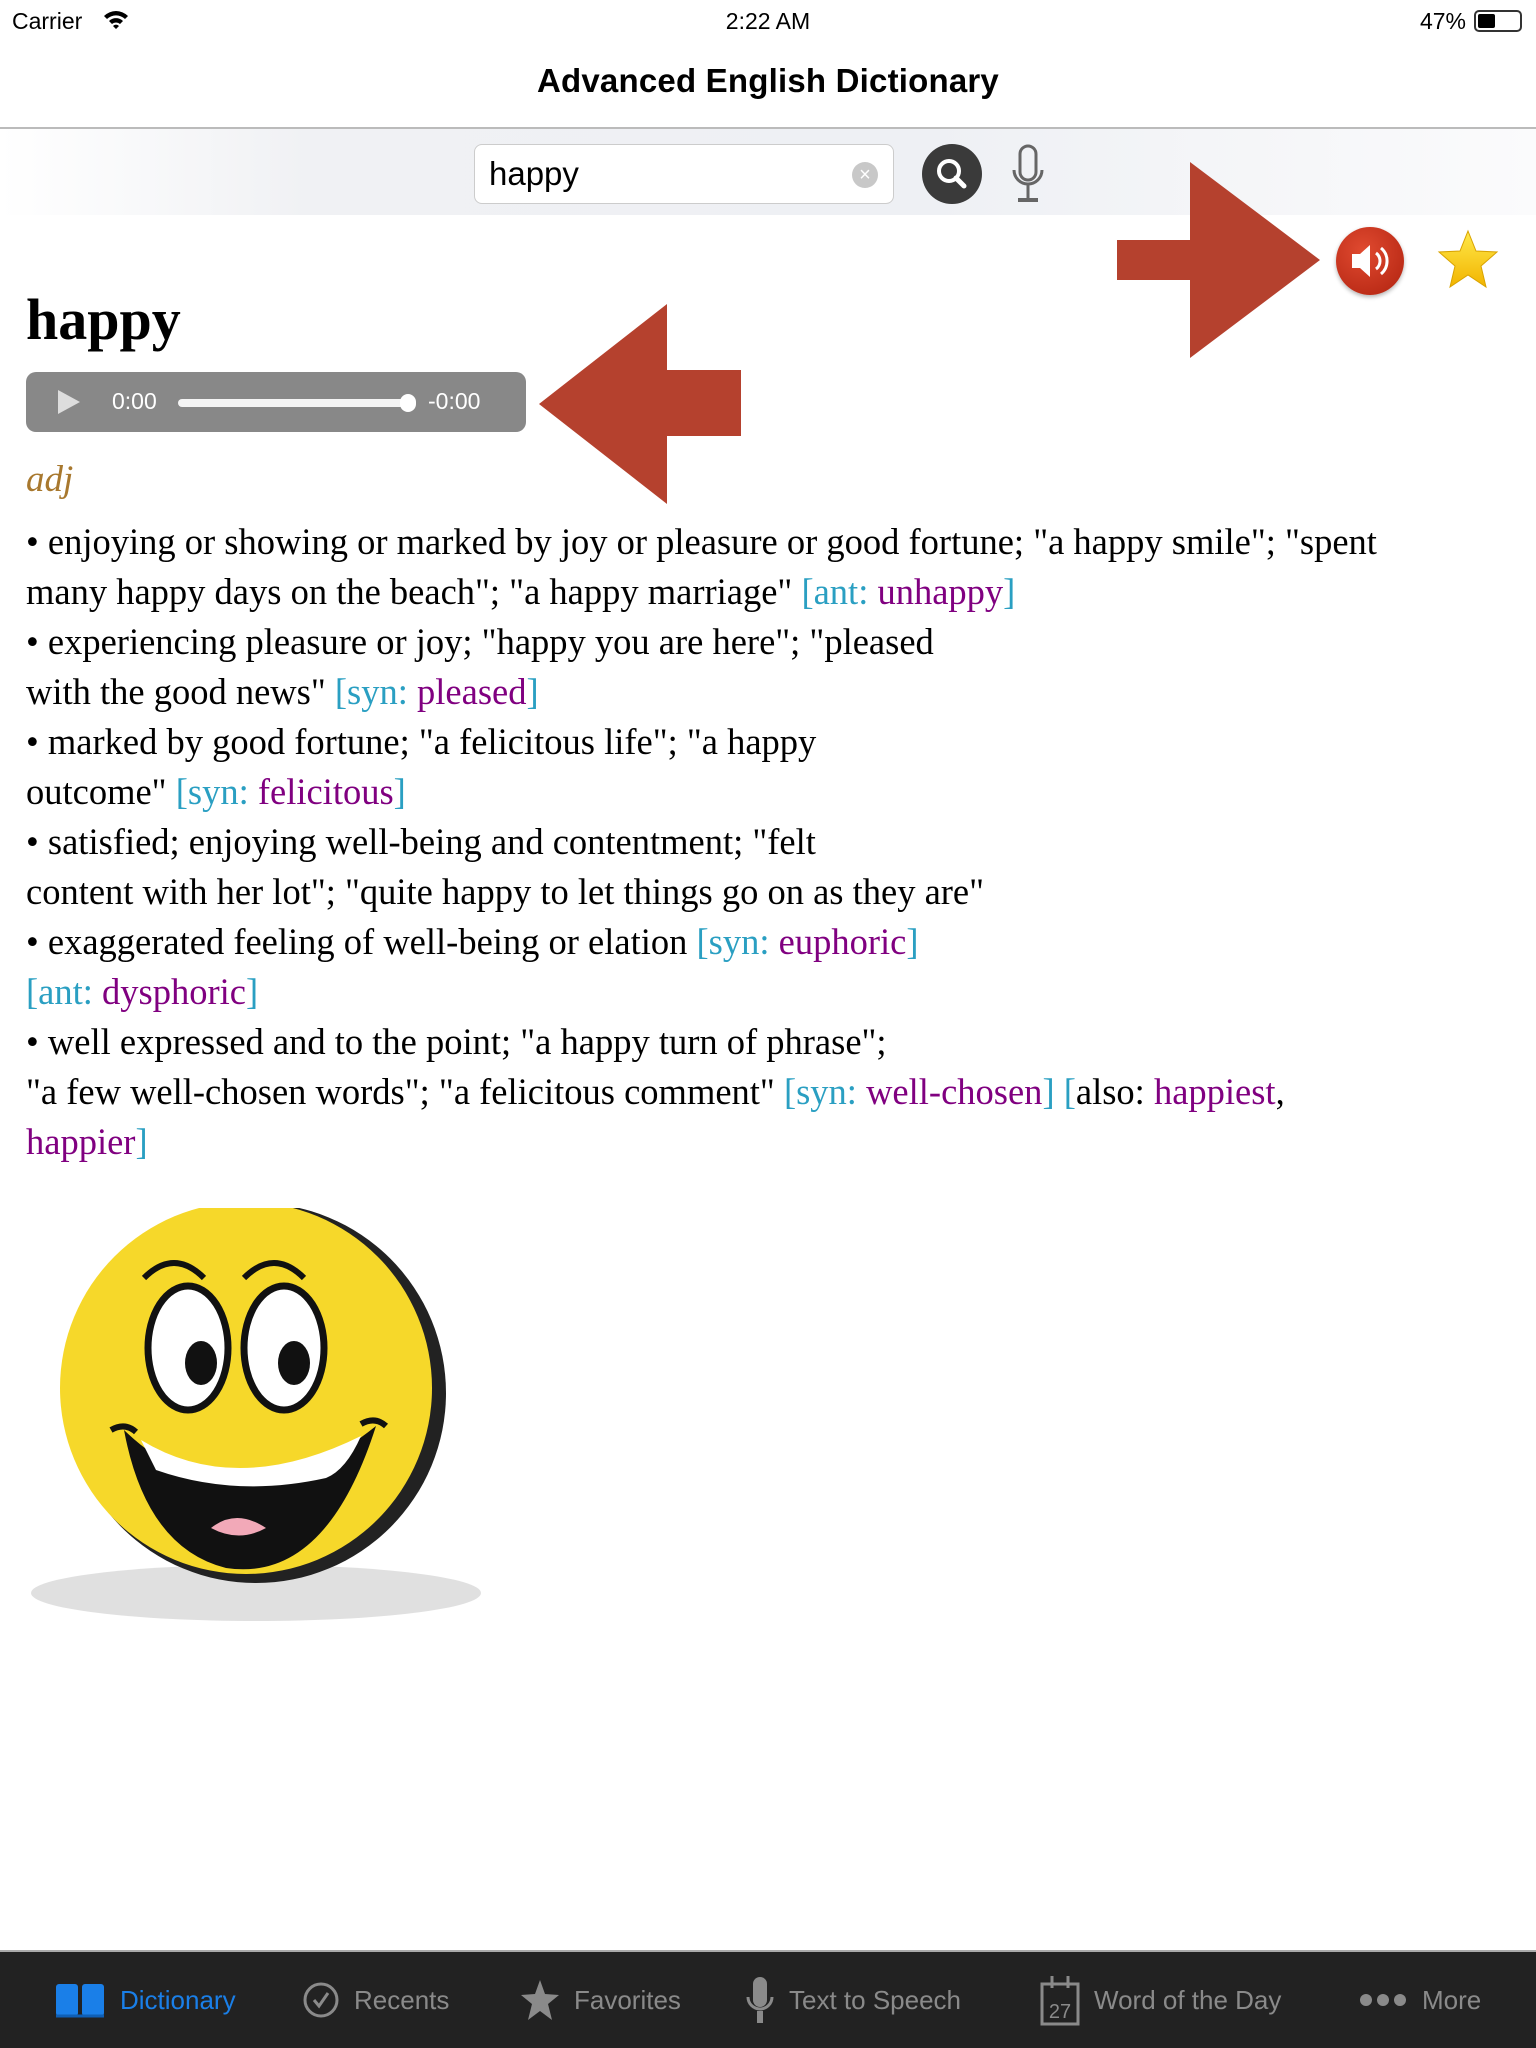 The height and width of the screenshot is (2048, 1536). What do you see at coordinates (174, 991) in the screenshot?
I see `cross-reference-link: dysphoric` at bounding box center [174, 991].